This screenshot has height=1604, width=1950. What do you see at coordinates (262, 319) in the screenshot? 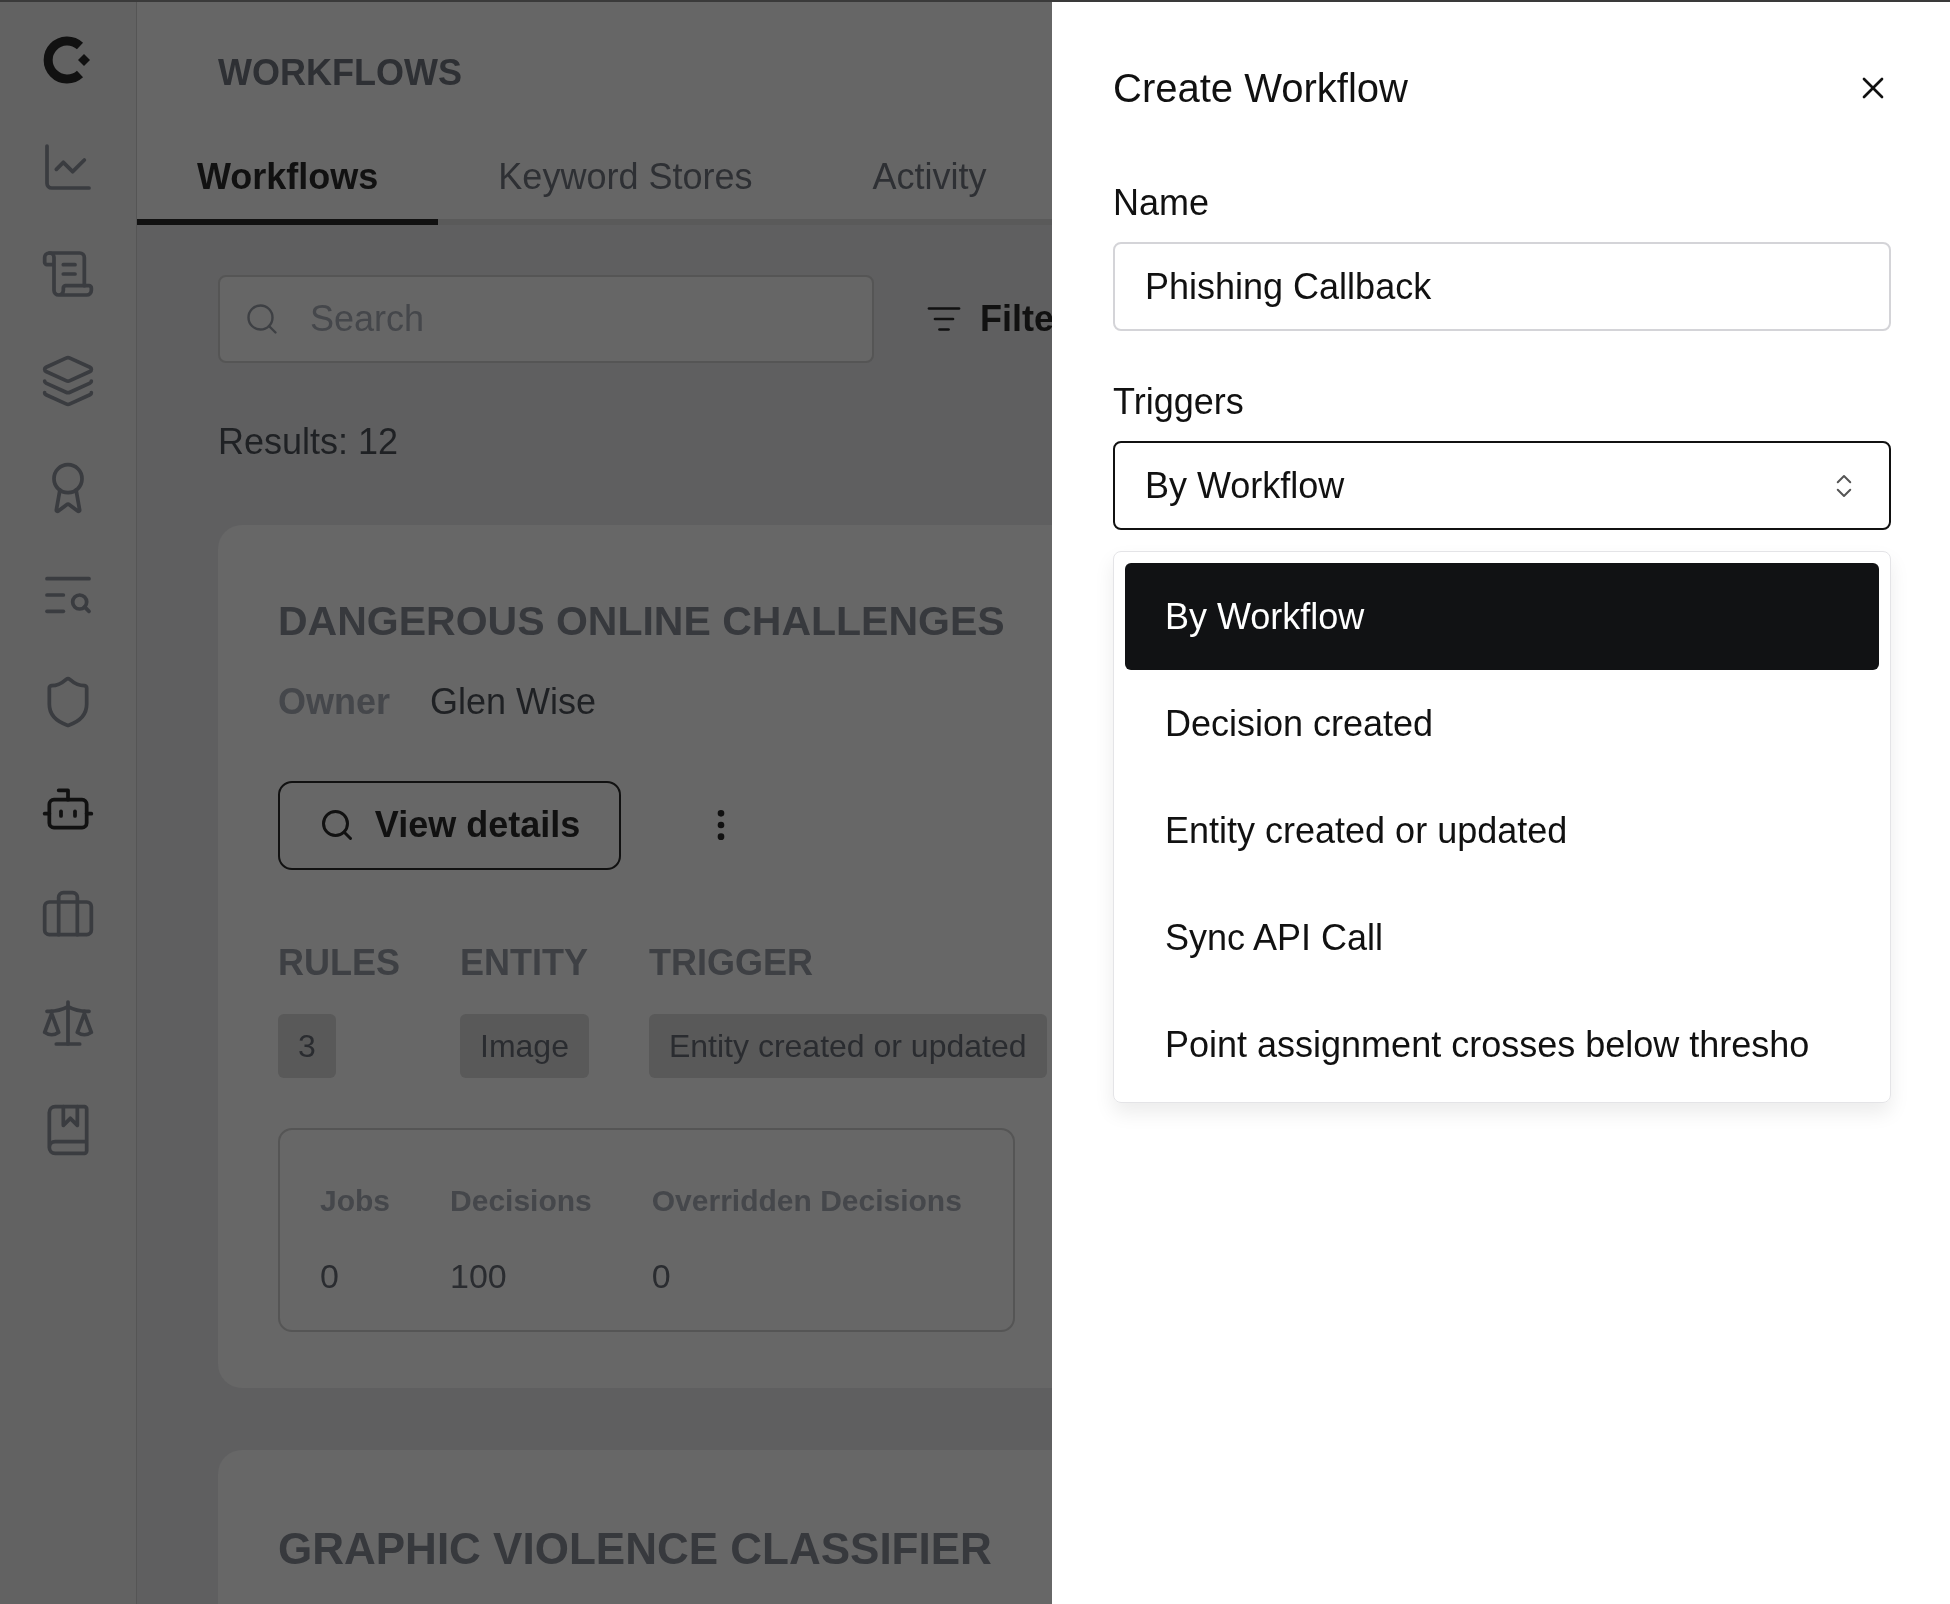
I see `search-icon` at bounding box center [262, 319].